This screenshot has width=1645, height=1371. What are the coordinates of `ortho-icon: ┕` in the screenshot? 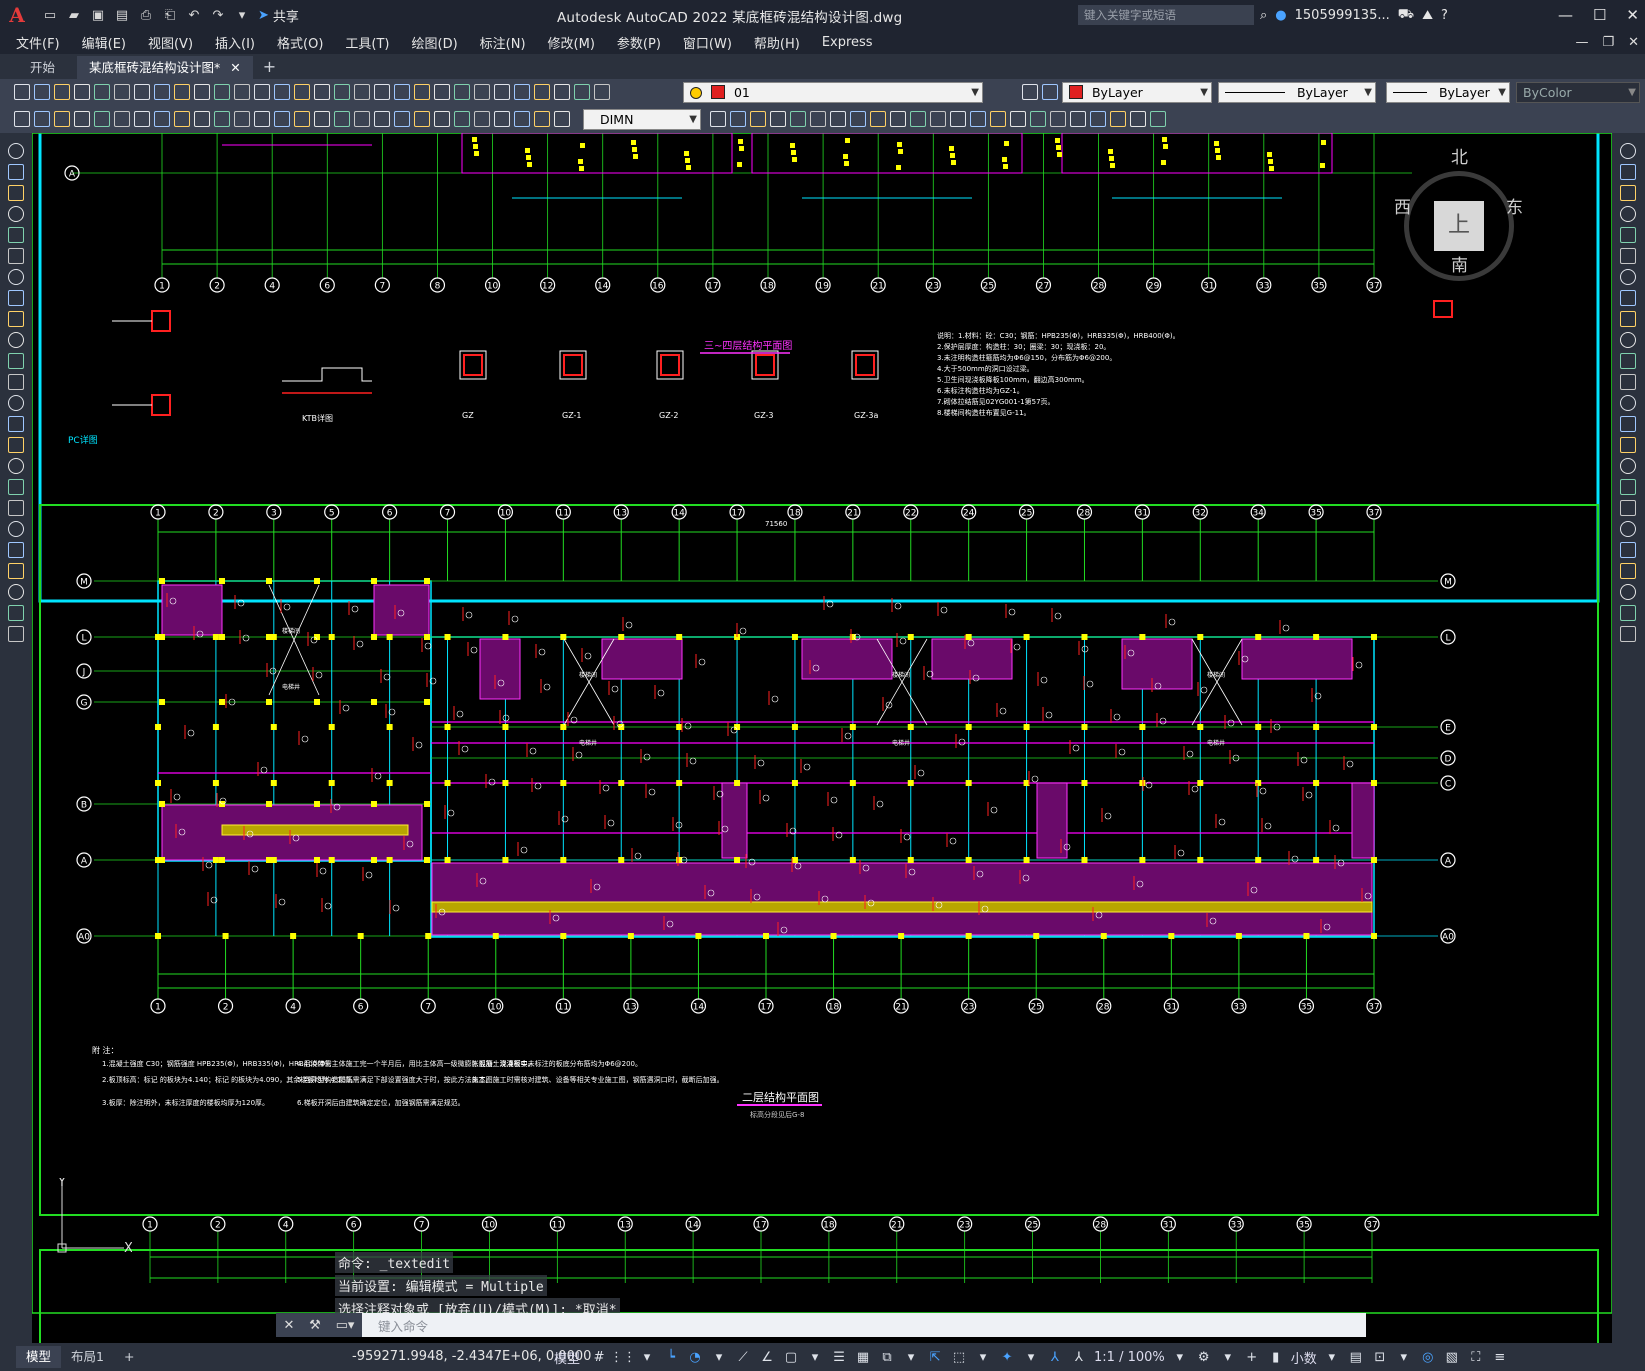 It's located at (671, 1357).